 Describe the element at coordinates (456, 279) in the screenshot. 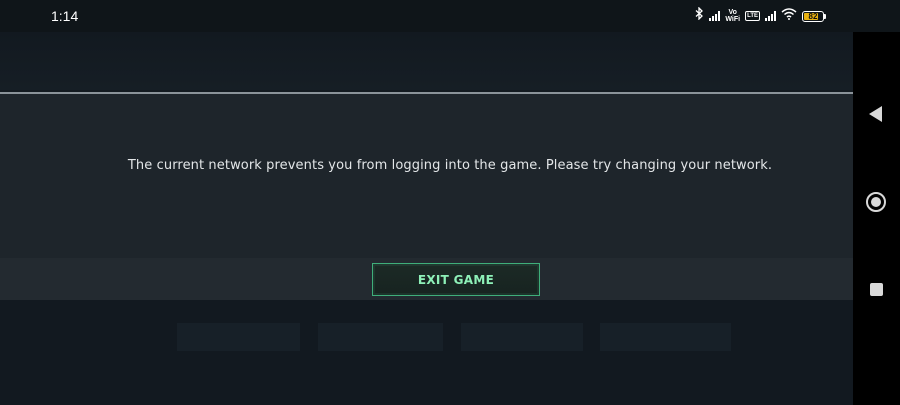

I see `exit-game-button: EXIT GAME` at that location.